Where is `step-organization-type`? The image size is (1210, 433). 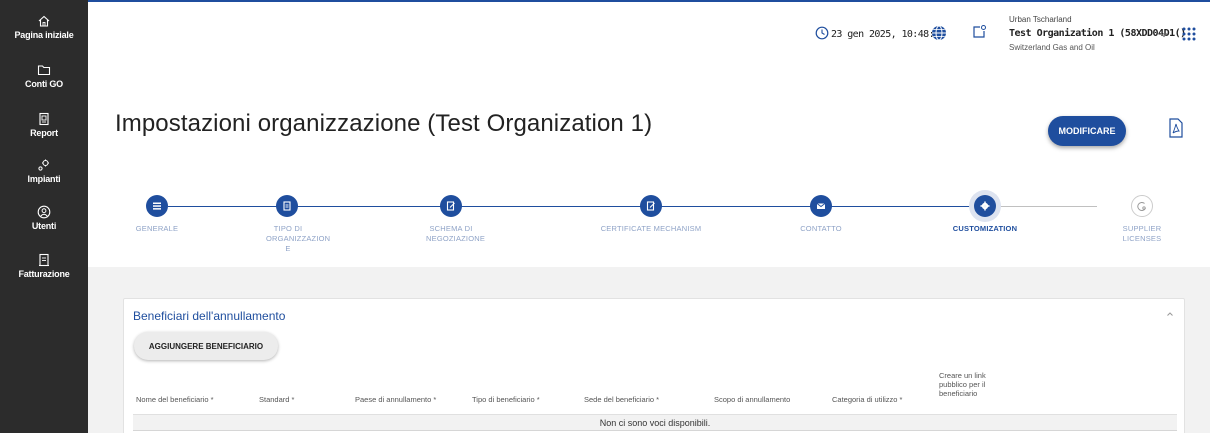
step-organization-type is located at coordinates (287, 206).